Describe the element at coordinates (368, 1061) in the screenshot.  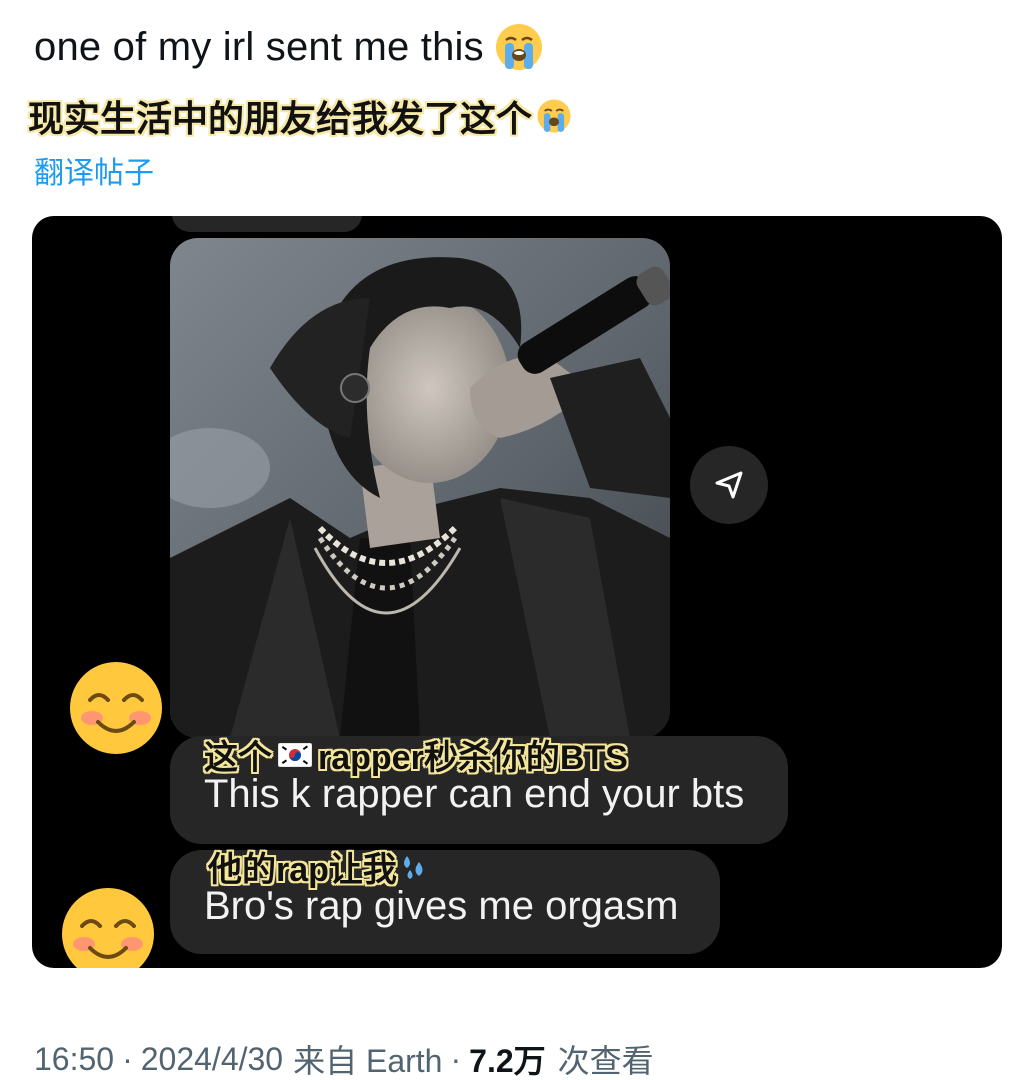
I see `post-source: 来自 Earth` at that location.